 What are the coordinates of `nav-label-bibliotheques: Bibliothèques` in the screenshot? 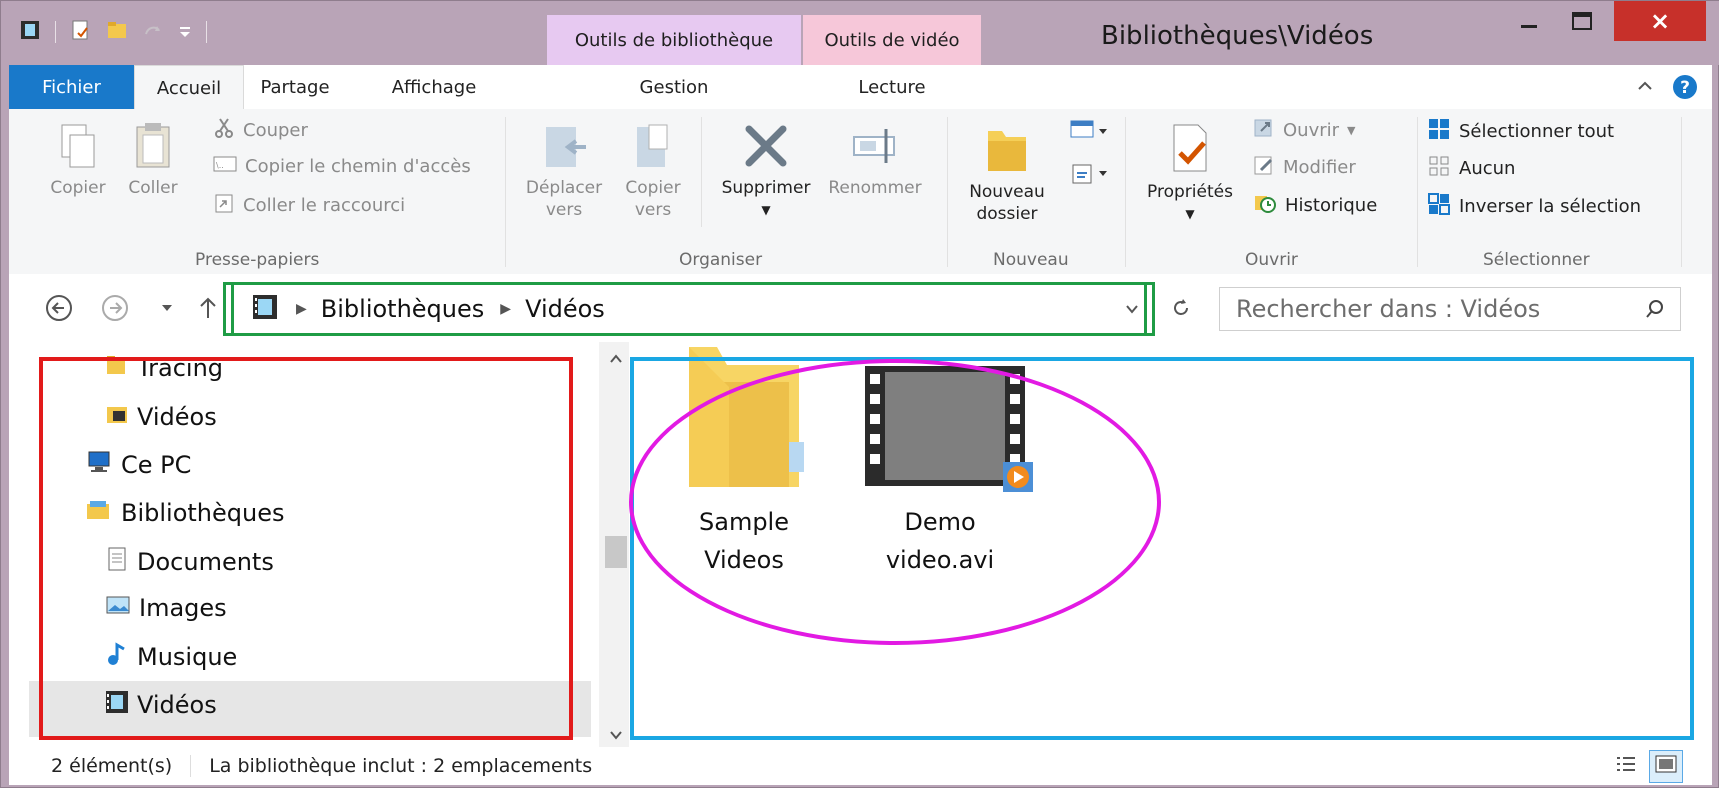 It's located at (203, 513).